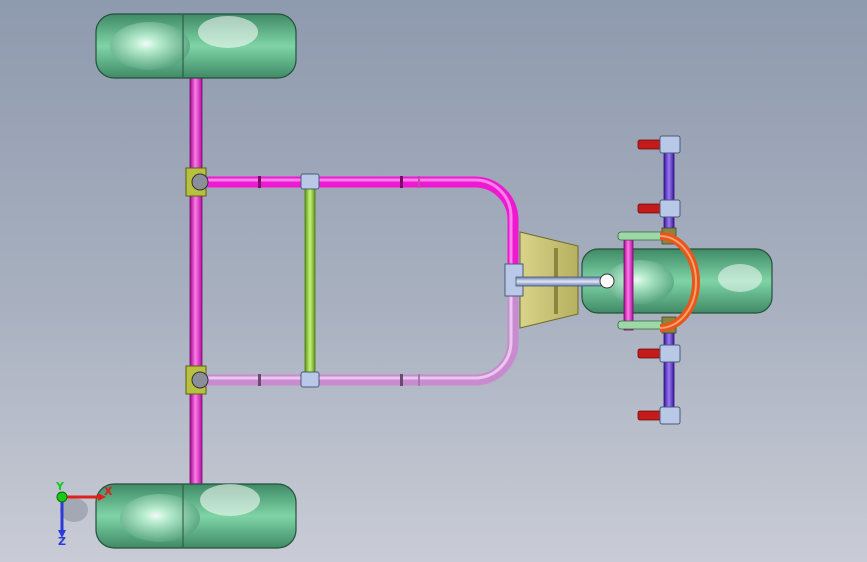 The image size is (867, 562). What do you see at coordinates (196, 46) in the screenshot?
I see `rear-tire-top` at bounding box center [196, 46].